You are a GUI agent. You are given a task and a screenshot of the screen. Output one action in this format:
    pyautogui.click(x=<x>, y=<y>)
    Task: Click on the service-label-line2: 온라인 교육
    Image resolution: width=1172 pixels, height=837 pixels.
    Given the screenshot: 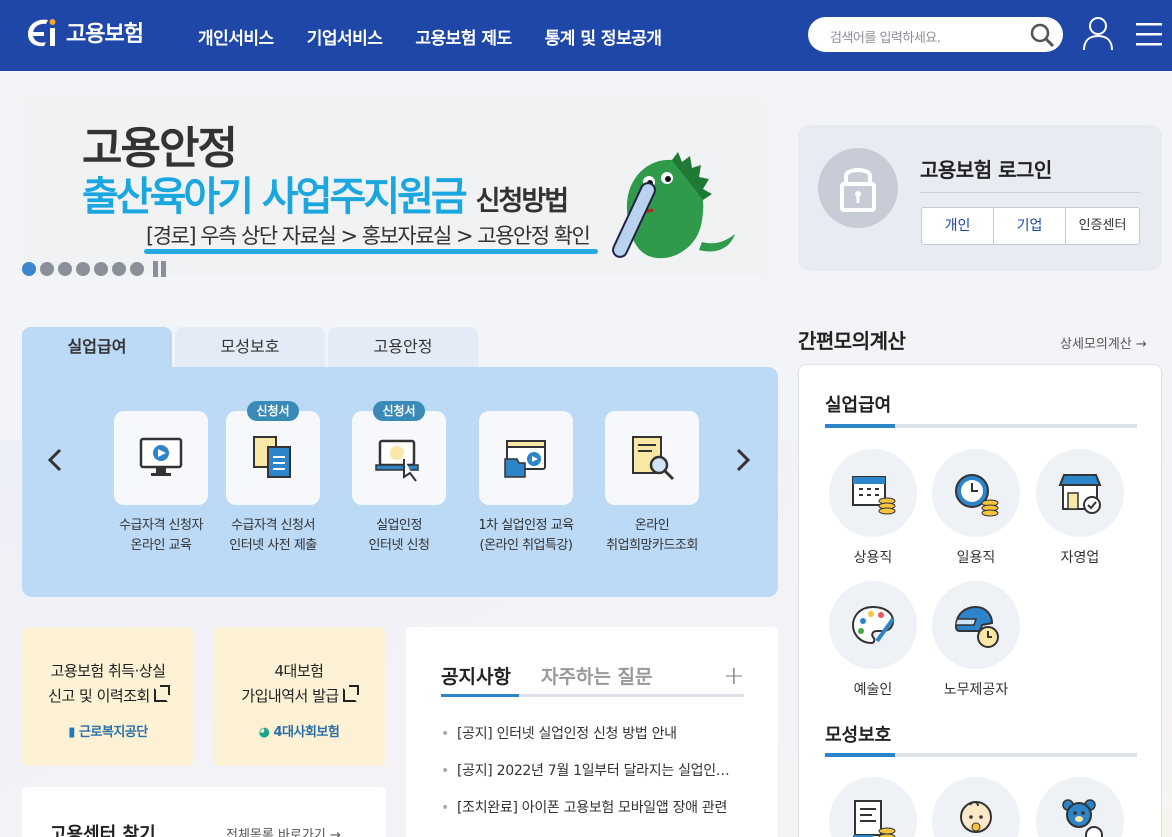 What is the action you would take?
    pyautogui.click(x=161, y=545)
    